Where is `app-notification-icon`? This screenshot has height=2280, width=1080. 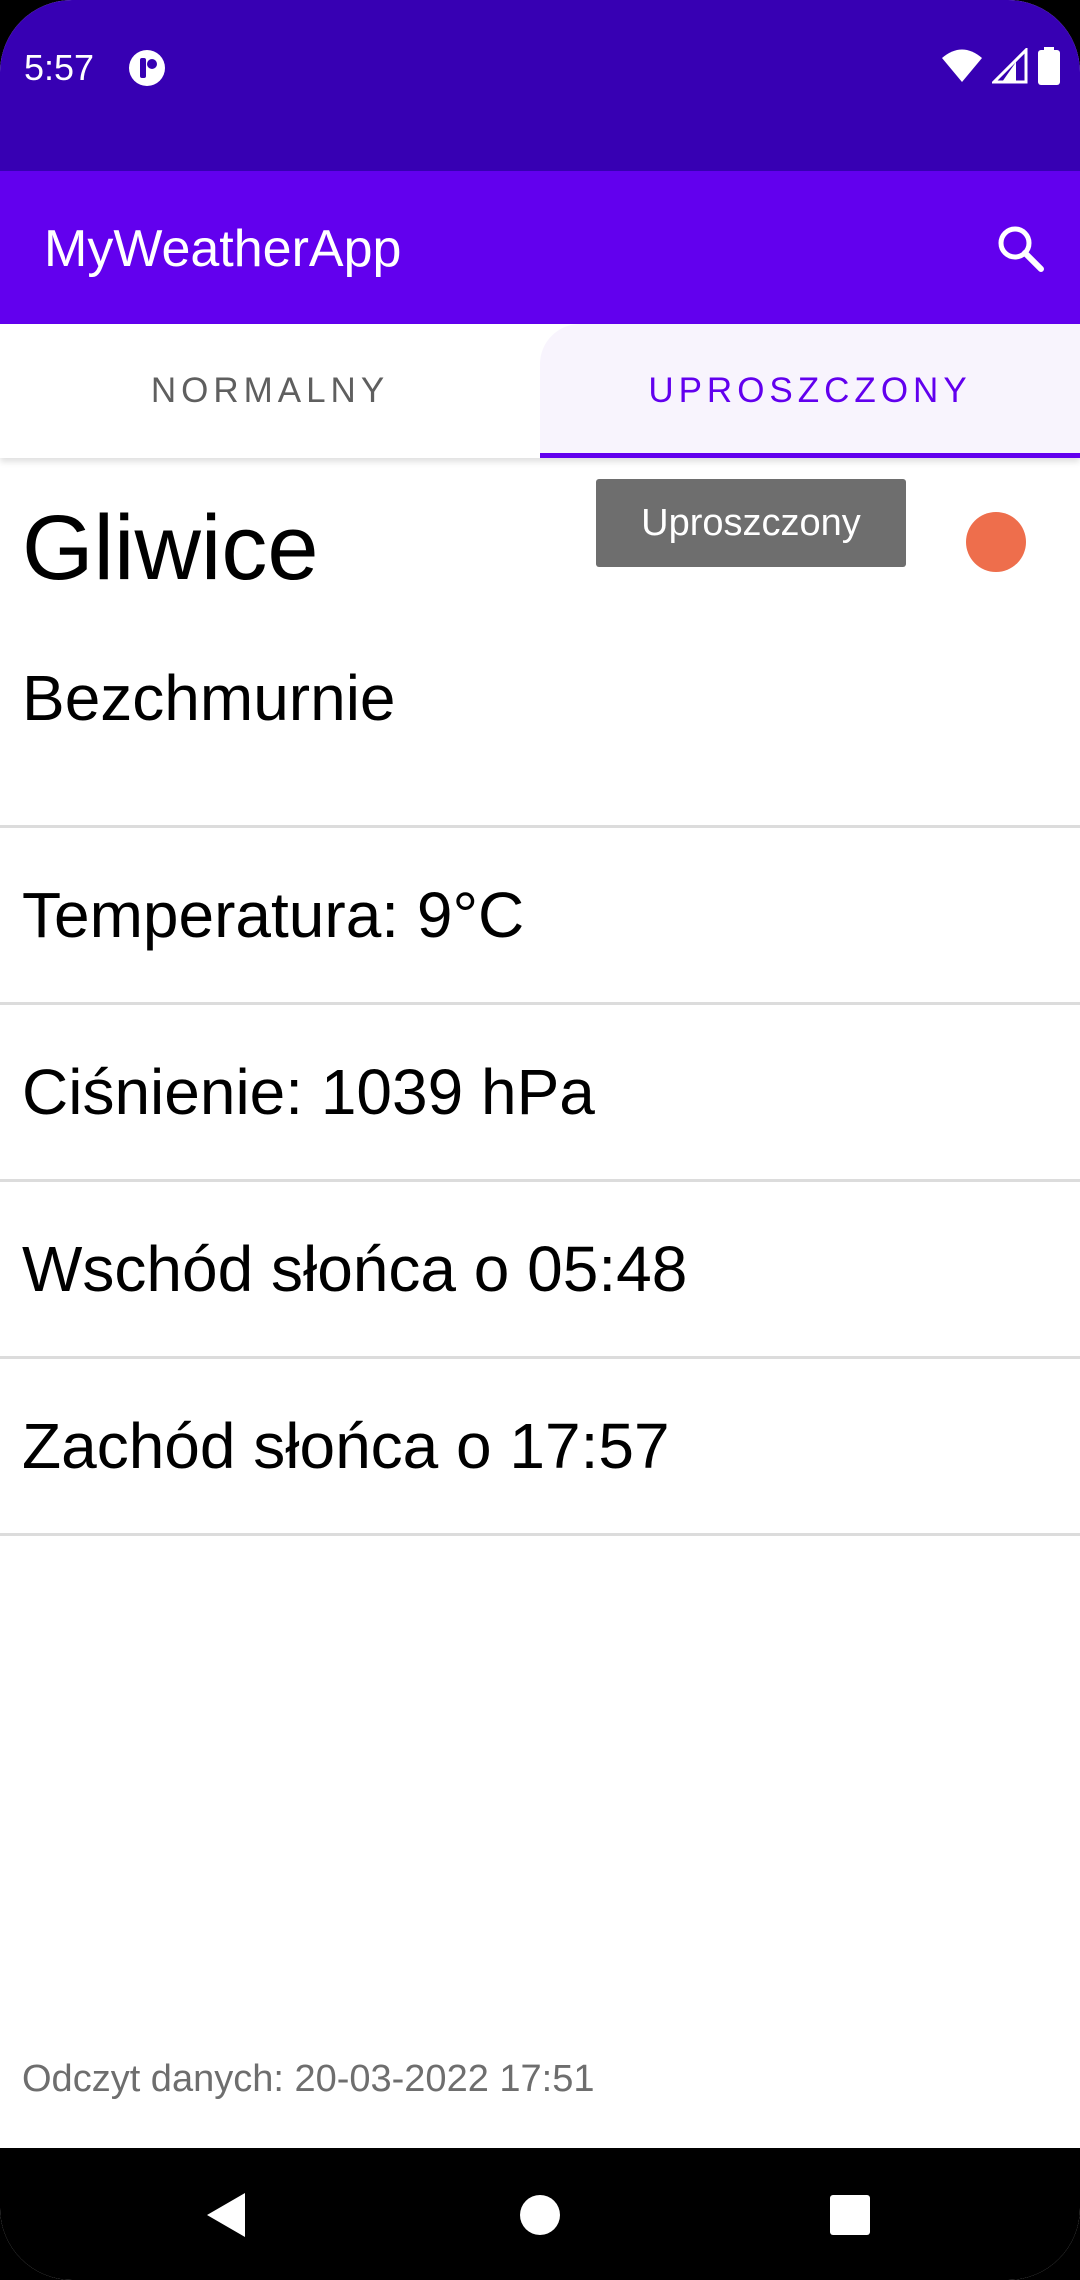
app-notification-icon is located at coordinates (147, 68).